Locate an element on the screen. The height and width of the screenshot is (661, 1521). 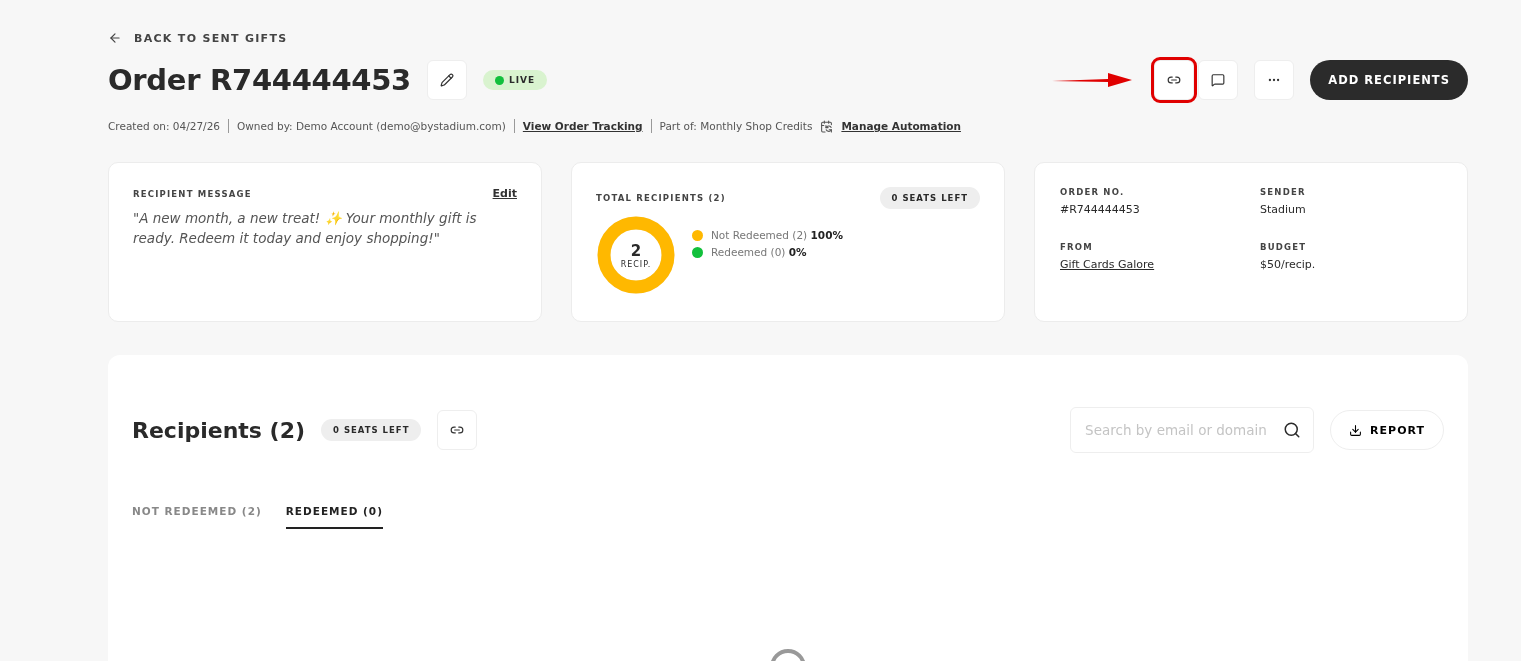
status-badge: LIVE is located at coordinates (515, 80).